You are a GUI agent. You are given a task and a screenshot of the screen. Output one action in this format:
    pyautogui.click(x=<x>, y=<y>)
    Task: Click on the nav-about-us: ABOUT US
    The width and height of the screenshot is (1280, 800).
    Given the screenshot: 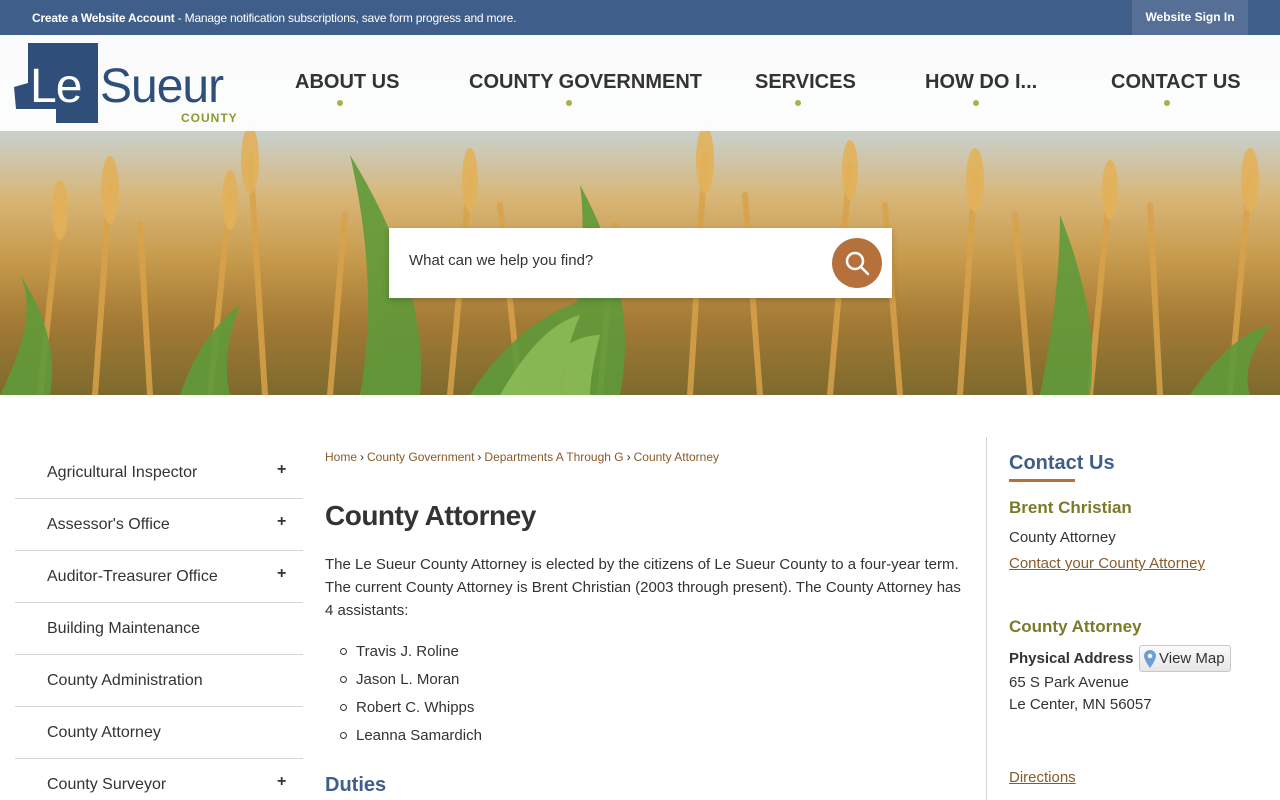 What is the action you would take?
    pyautogui.click(x=347, y=82)
    